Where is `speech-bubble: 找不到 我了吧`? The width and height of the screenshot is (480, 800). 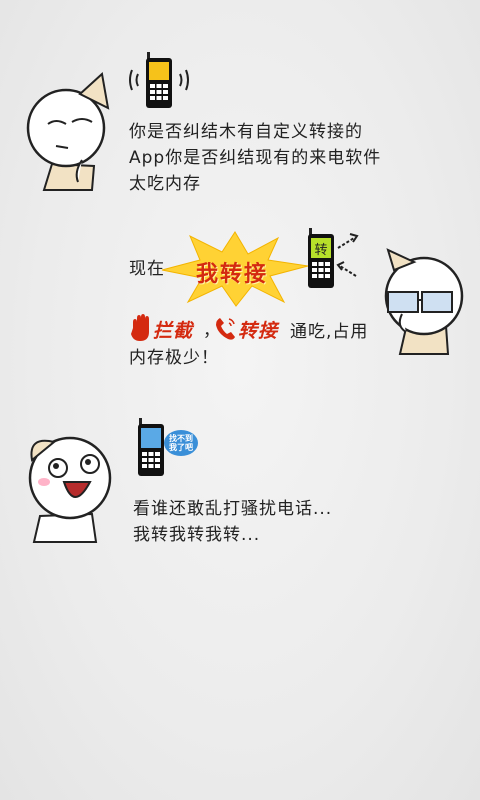
speech-bubble: 找不到 我了吧 is located at coordinates (181, 443).